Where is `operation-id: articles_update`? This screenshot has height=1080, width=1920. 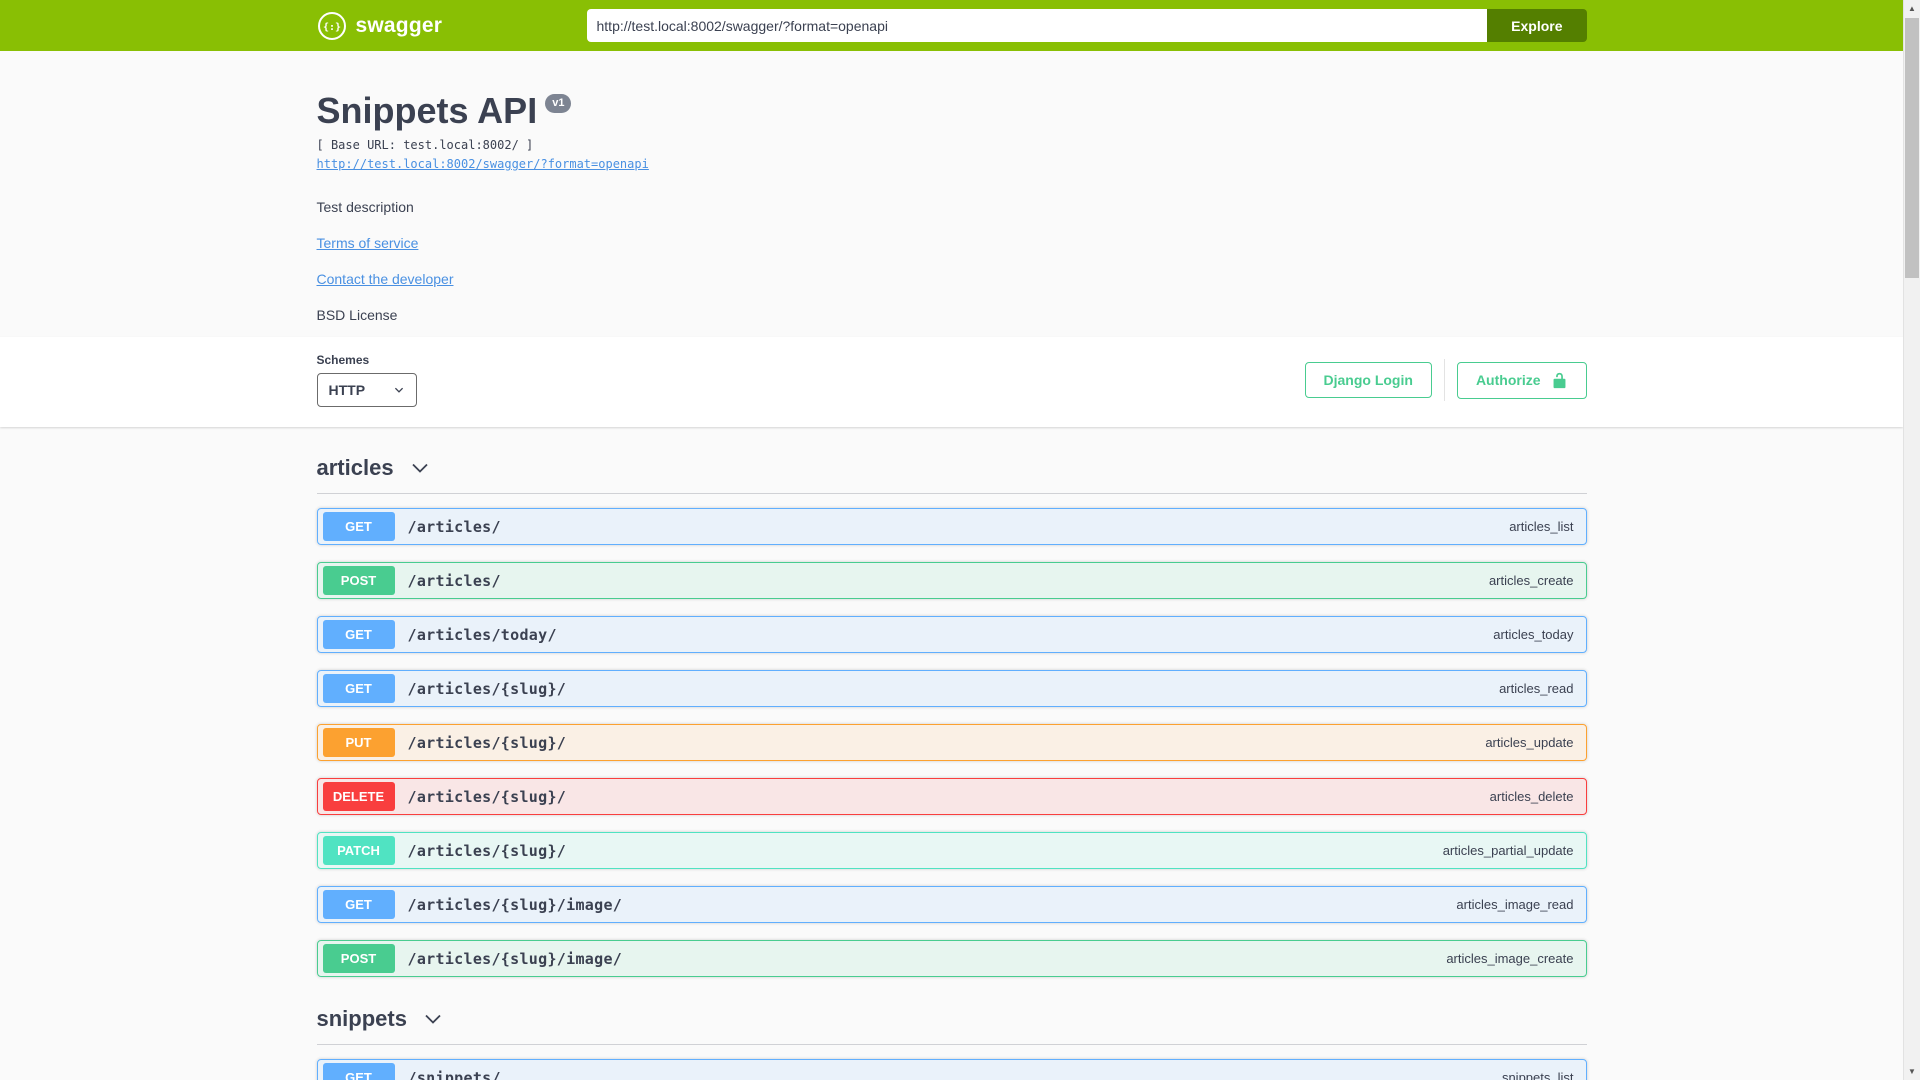 operation-id: articles_update is located at coordinates (1529, 743).